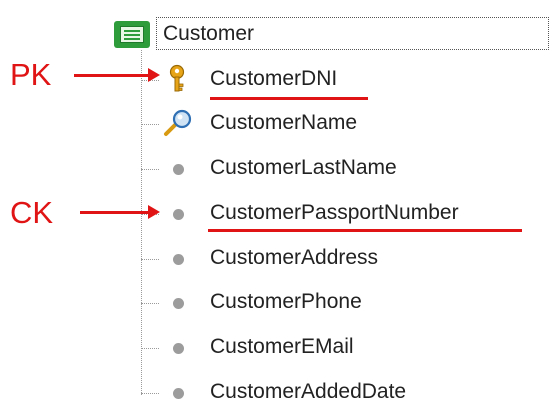  What do you see at coordinates (352, 33) in the screenshot?
I see `tree-root-label: Customer` at bounding box center [352, 33].